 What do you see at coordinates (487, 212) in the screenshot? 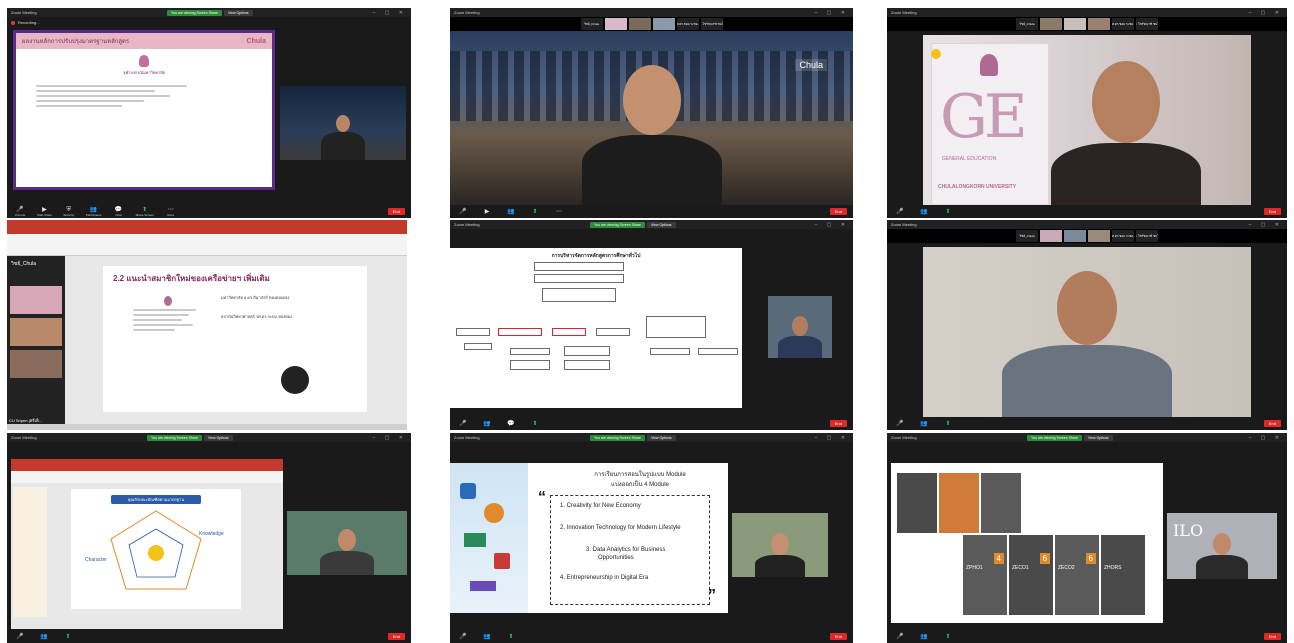
I see `start-video-button: ▶` at bounding box center [487, 212].